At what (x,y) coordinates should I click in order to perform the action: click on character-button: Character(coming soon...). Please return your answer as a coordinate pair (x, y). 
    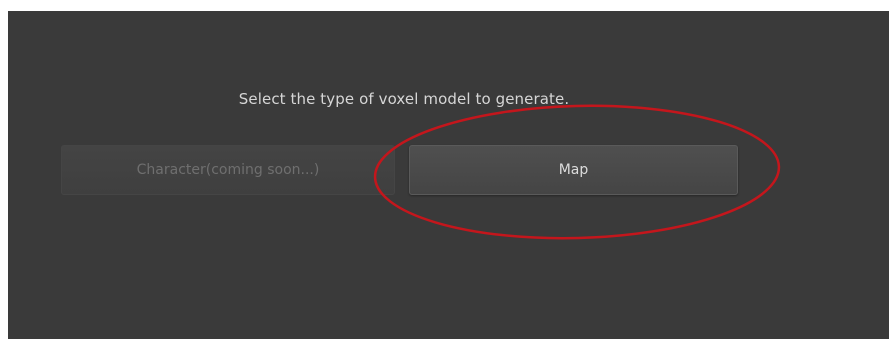
    Looking at the image, I should click on (228, 170).